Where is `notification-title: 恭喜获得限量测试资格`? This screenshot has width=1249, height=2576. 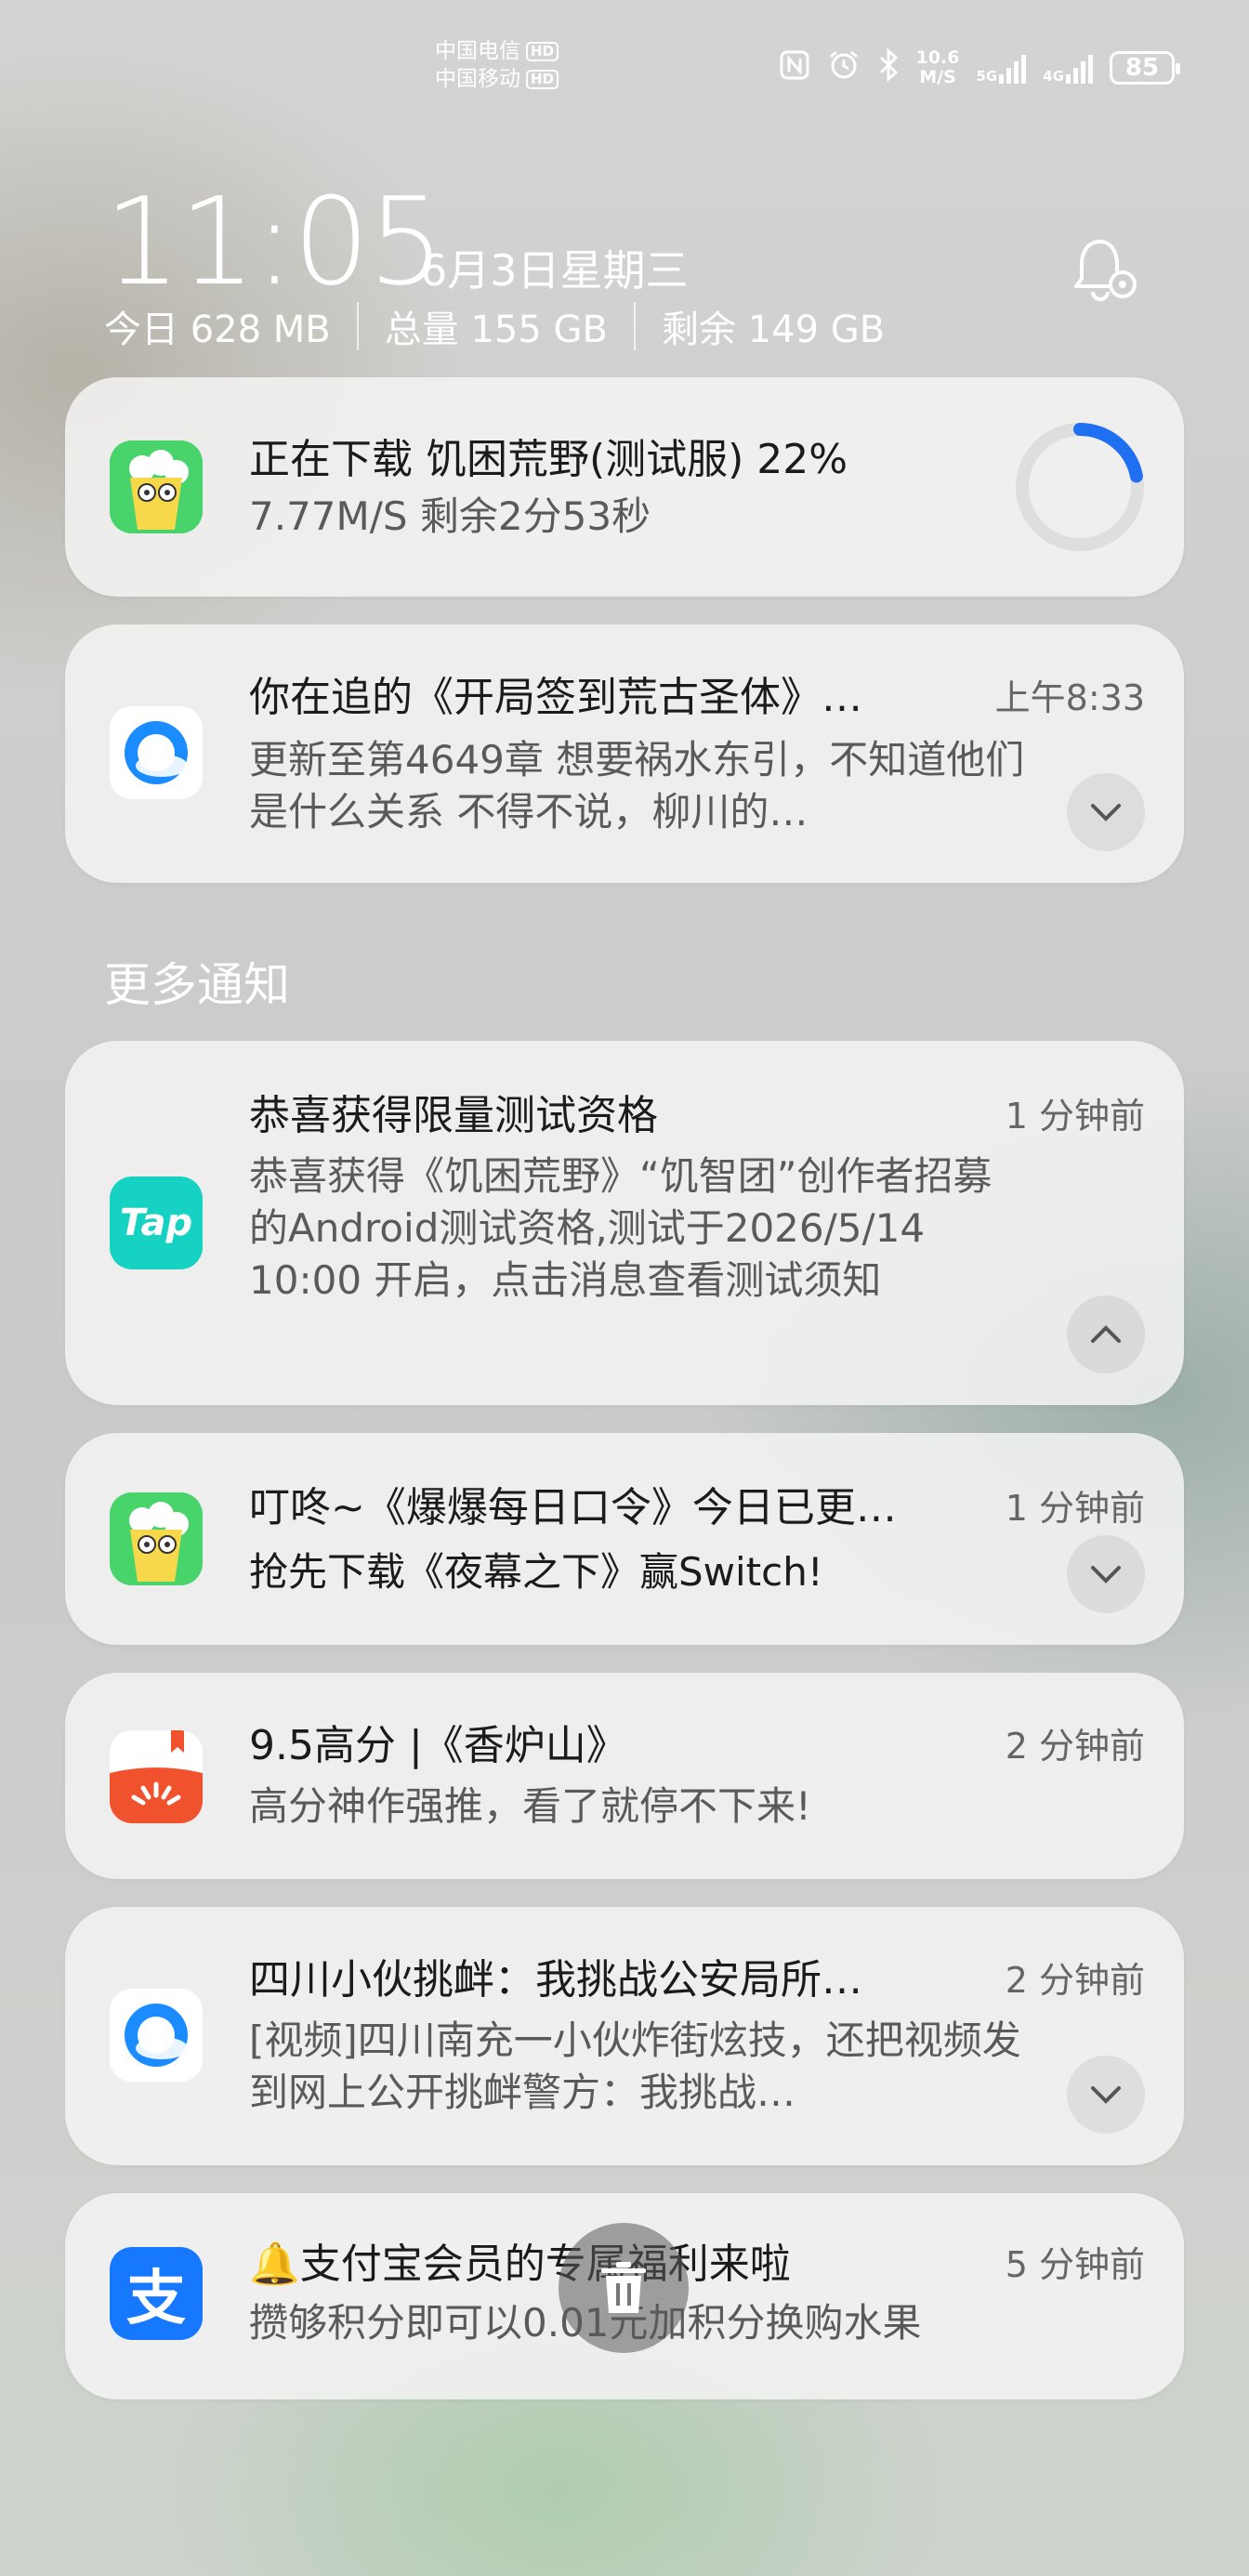
notification-title: 恭喜获得限量测试资格 is located at coordinates (453, 1115).